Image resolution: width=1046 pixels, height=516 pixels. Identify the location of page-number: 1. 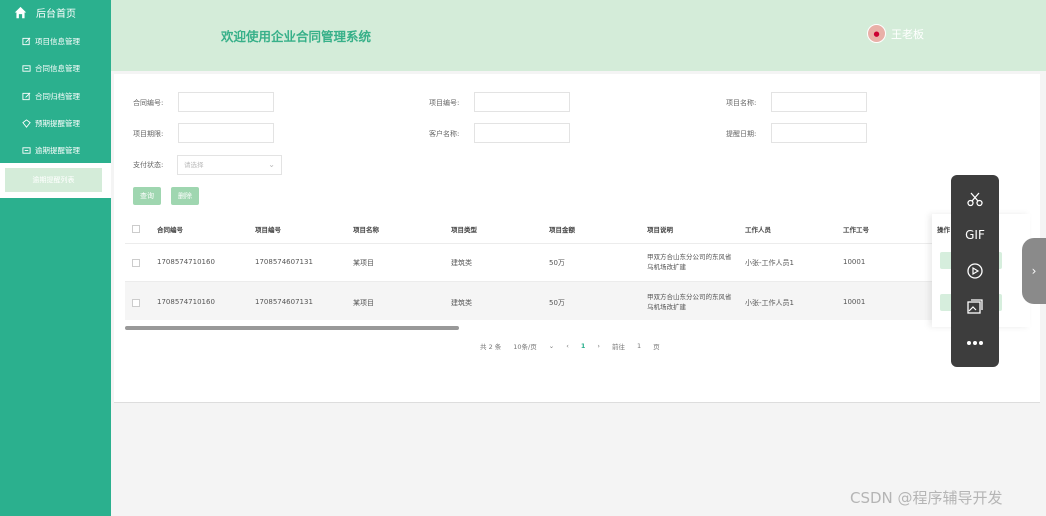
(583, 346).